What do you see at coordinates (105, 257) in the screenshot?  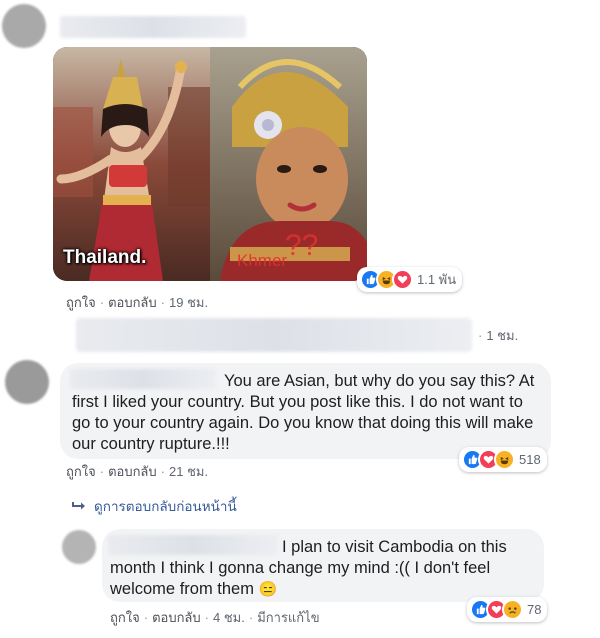 I see `image-caption-thailand: Thailand.` at bounding box center [105, 257].